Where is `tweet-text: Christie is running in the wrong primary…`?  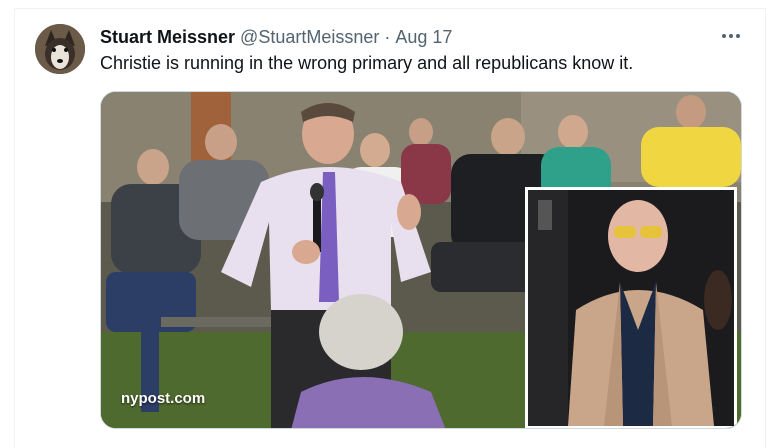
tweet-text: Christie is running in the wrong primary… is located at coordinates (367, 63).